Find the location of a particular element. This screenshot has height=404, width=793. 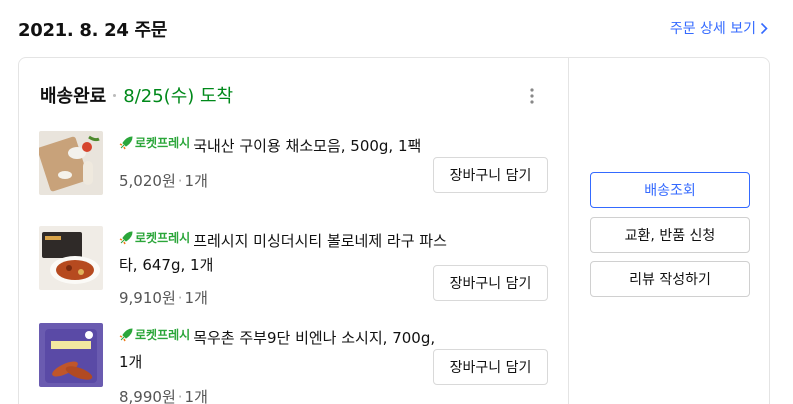

item-name-text: 국내산 구이용 채소모음, 500g, 1팩 is located at coordinates (307, 146).